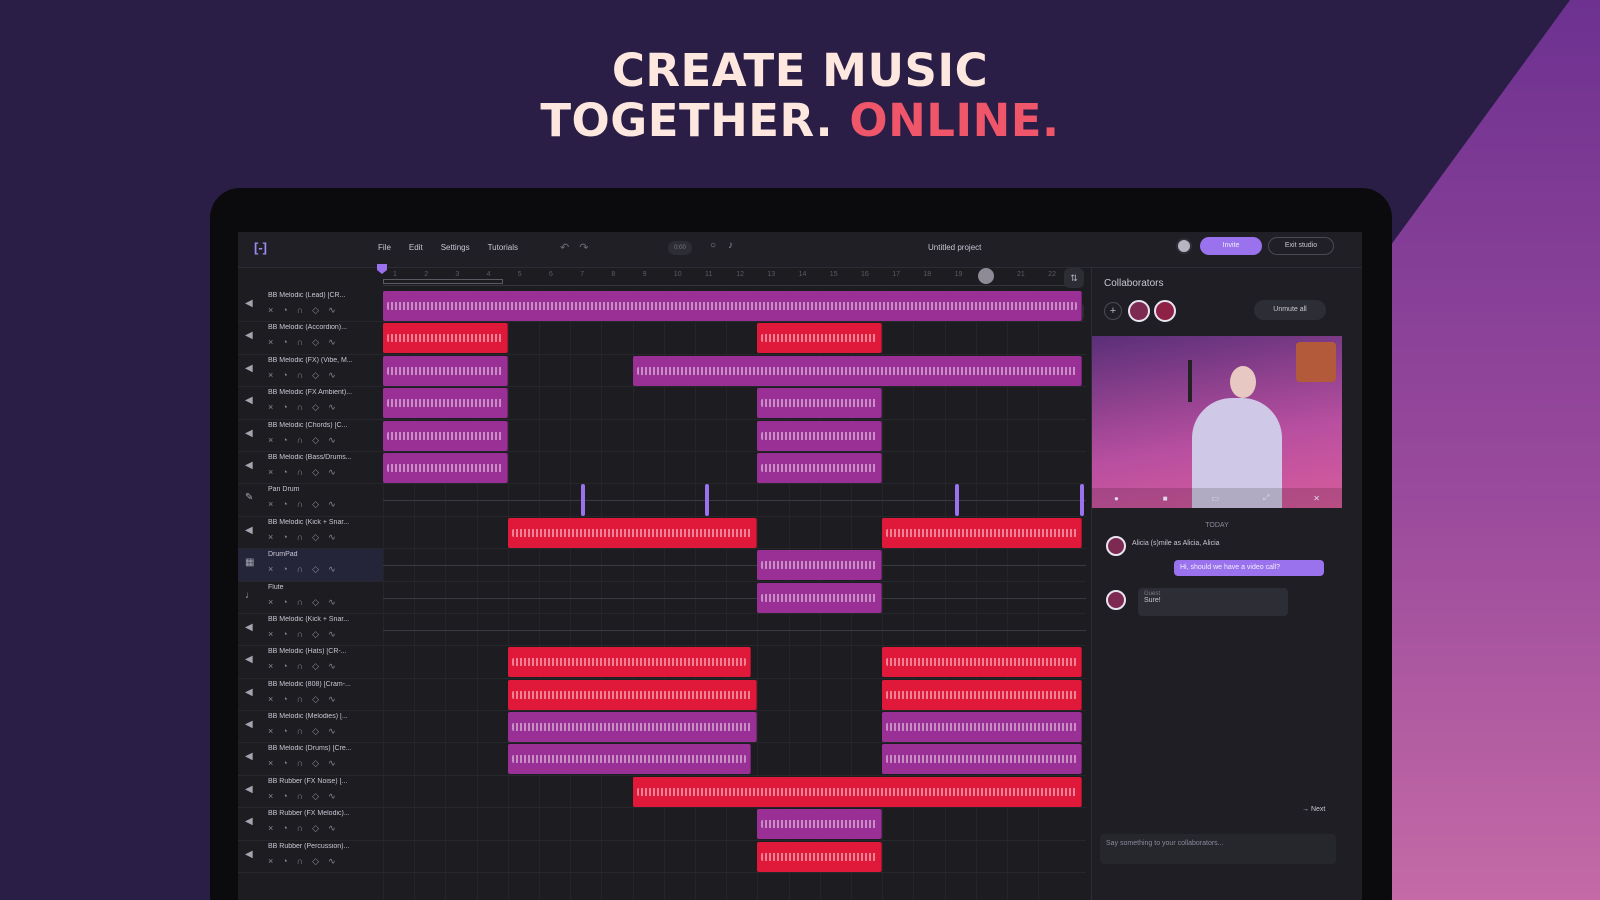  I want to click on track-header: ◀ BB Melodic (Hats) [CR-... × ◔ ∩ ◇ ∿, so click(310, 662).